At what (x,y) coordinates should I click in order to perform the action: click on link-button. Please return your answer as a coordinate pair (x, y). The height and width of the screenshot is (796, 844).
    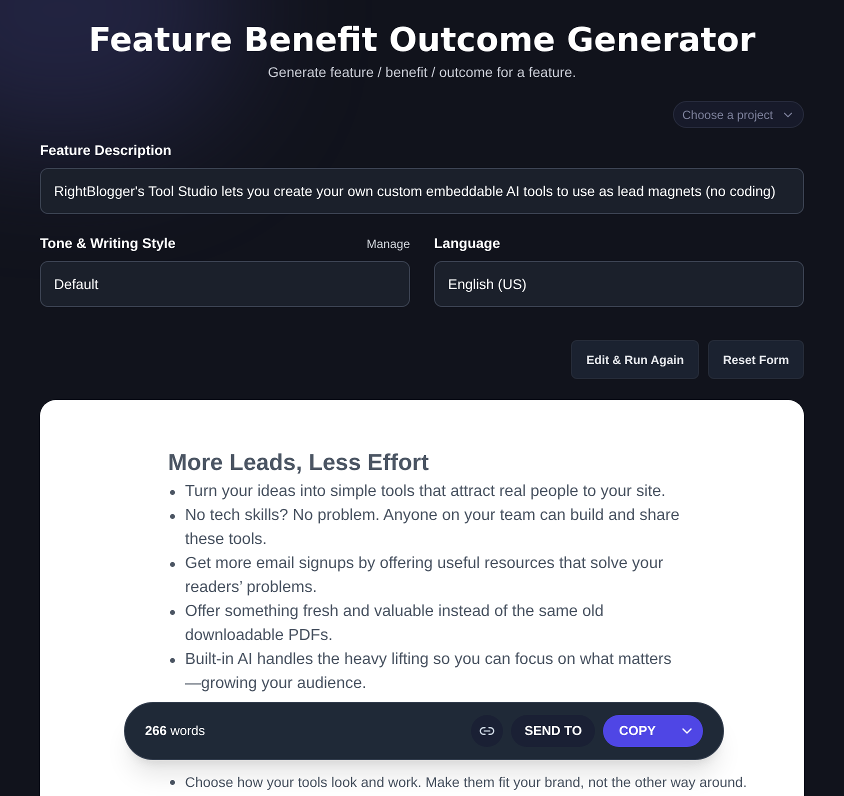
    Looking at the image, I should click on (487, 731).